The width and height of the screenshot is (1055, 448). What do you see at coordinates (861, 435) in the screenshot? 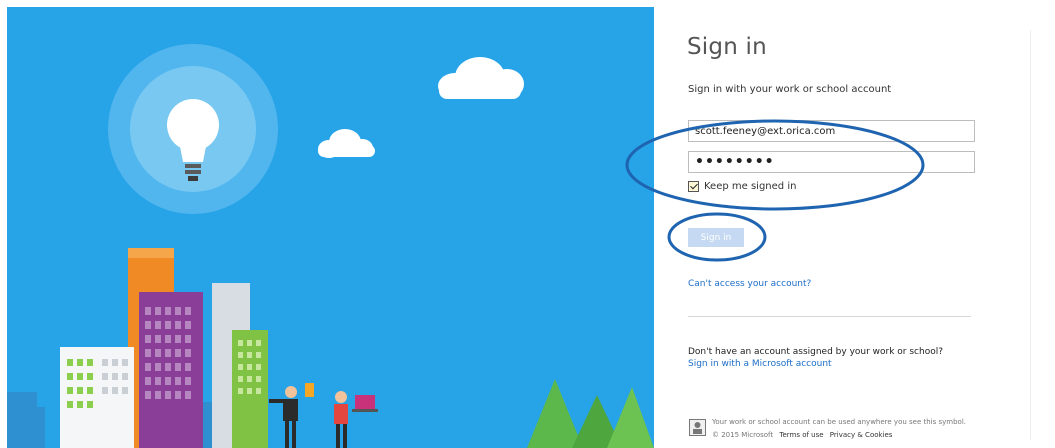
I see `privacy-link: Privacy & Cookies` at bounding box center [861, 435].